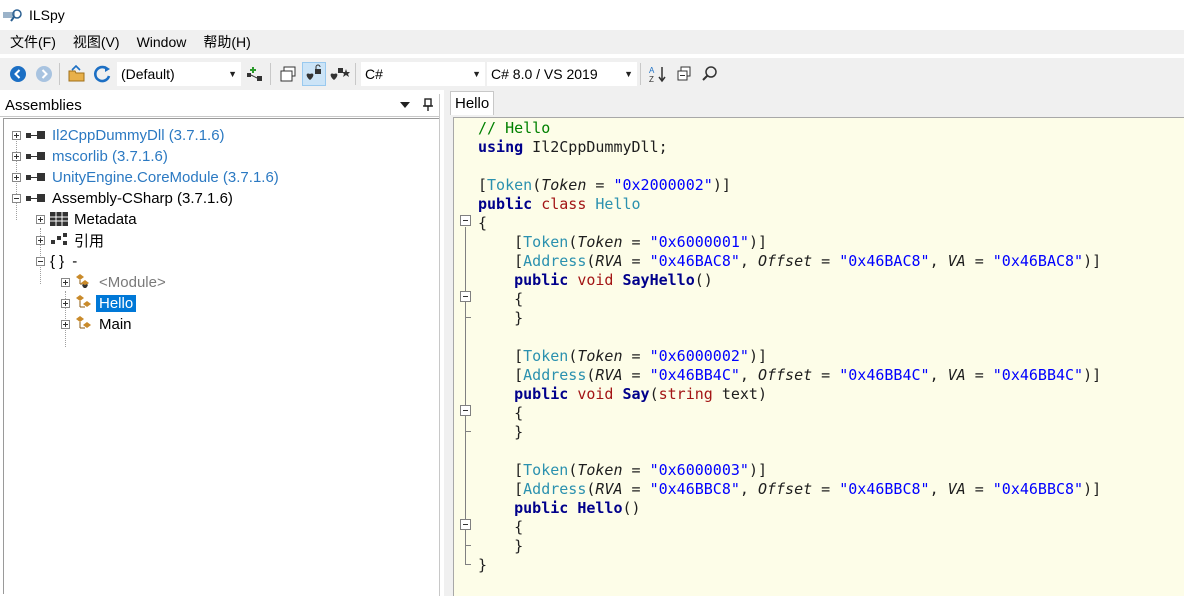 The width and height of the screenshot is (1184, 596). I want to click on code-line: public class Hello, so click(559, 204).